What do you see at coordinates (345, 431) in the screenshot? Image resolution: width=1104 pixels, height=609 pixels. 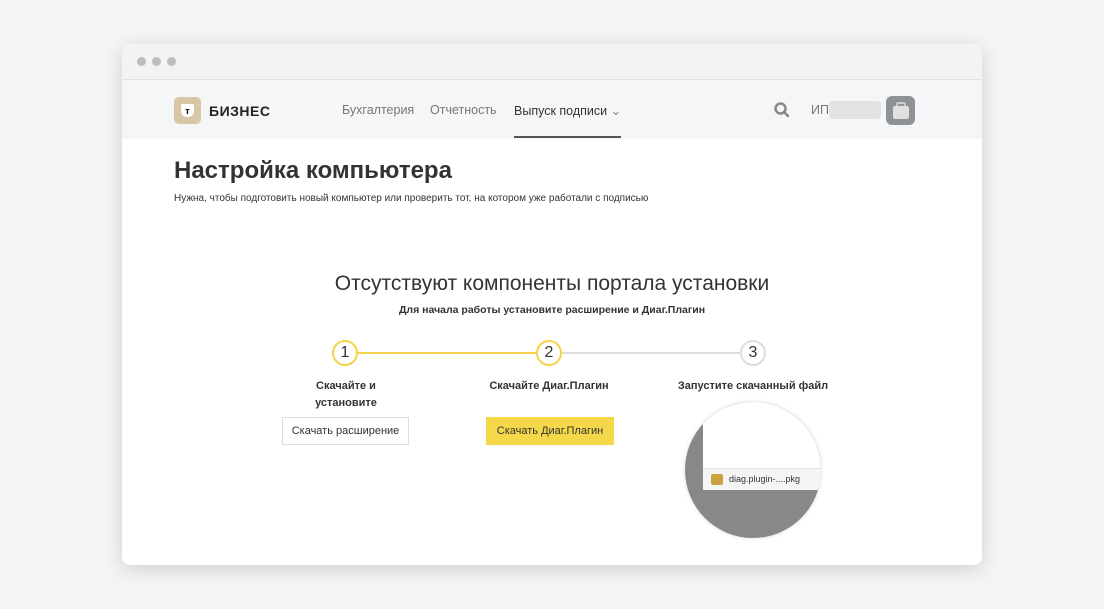 I see `download-extension-button: Скачать расширение` at bounding box center [345, 431].